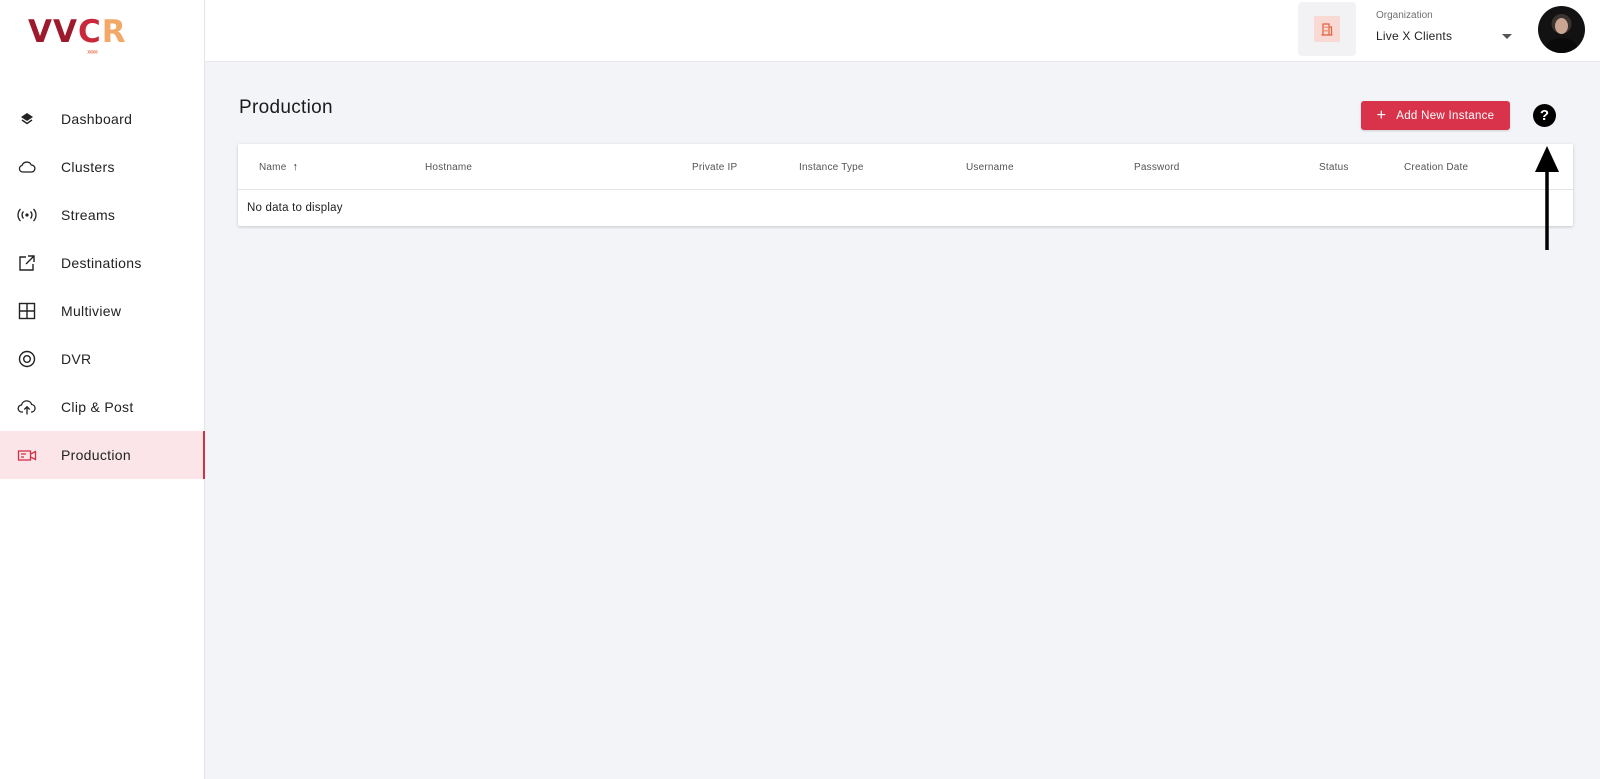  I want to click on column-header-hostname: Hostname, so click(448, 167).